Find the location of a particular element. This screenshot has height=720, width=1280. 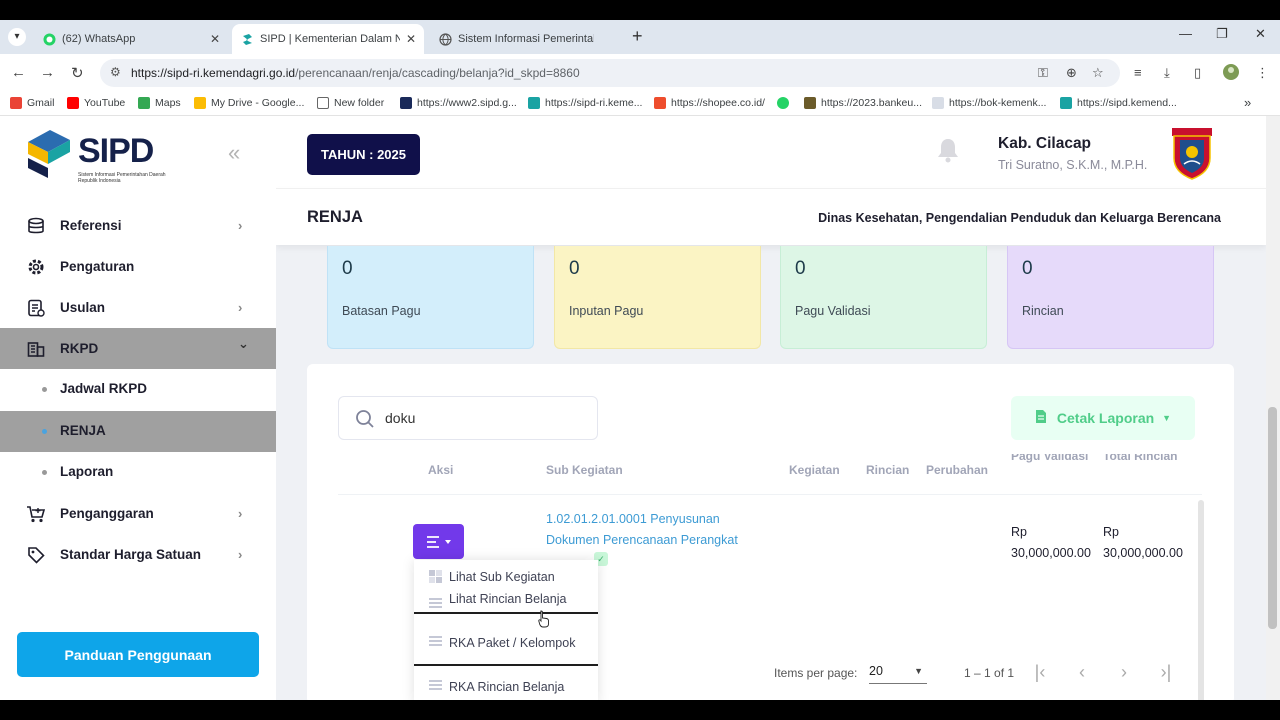

print-report-button: Cetak Laporan ▼ is located at coordinates (1103, 418).